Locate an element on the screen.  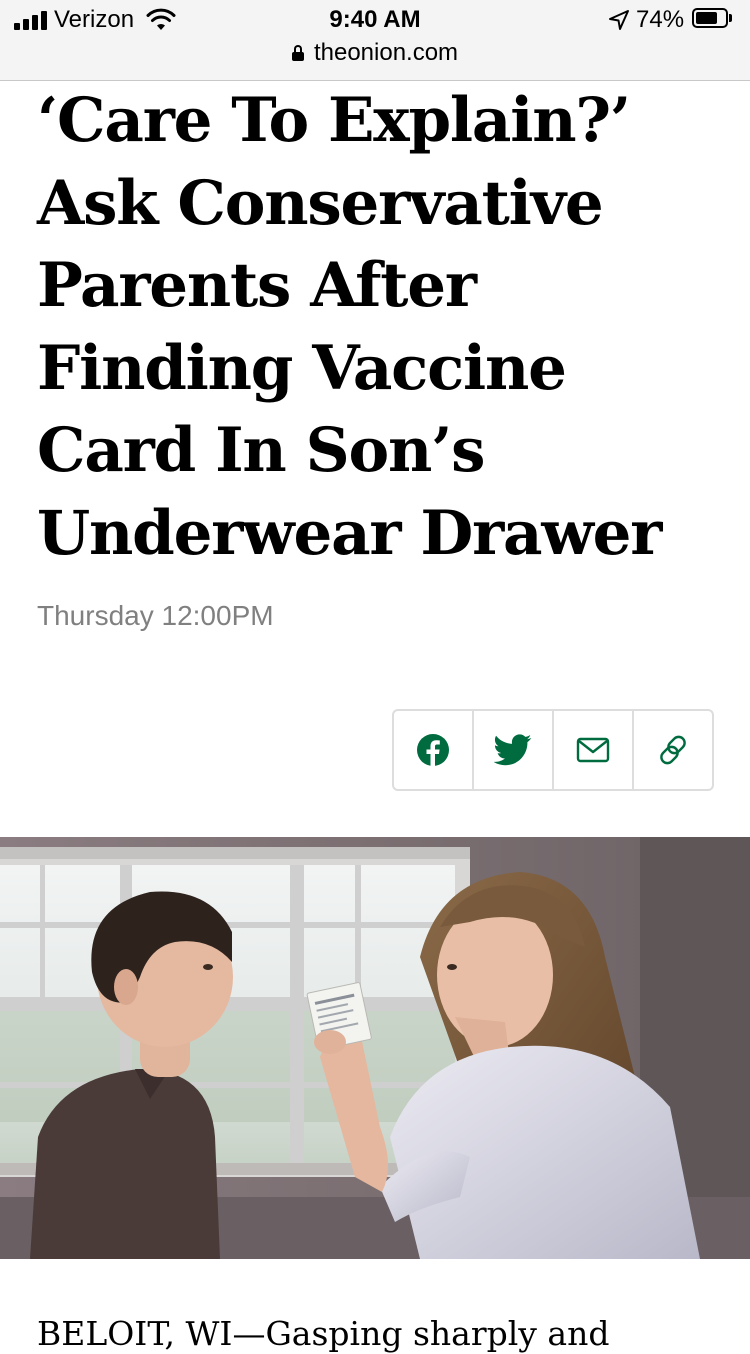
copy-link-button is located at coordinates (673, 750).